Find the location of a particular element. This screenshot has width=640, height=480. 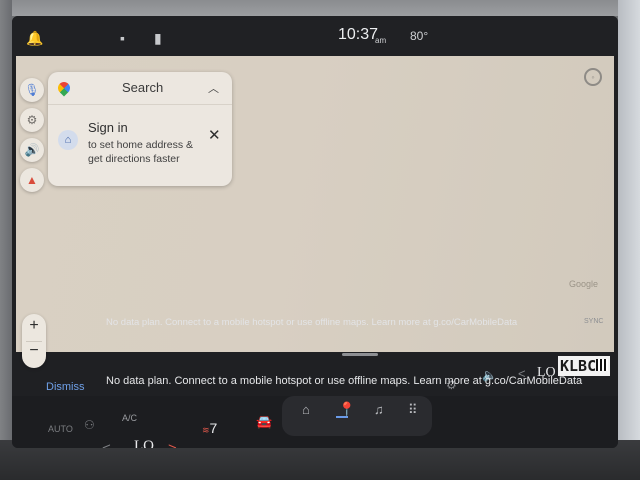

zoom-in-button: + is located at coordinates (34, 326).